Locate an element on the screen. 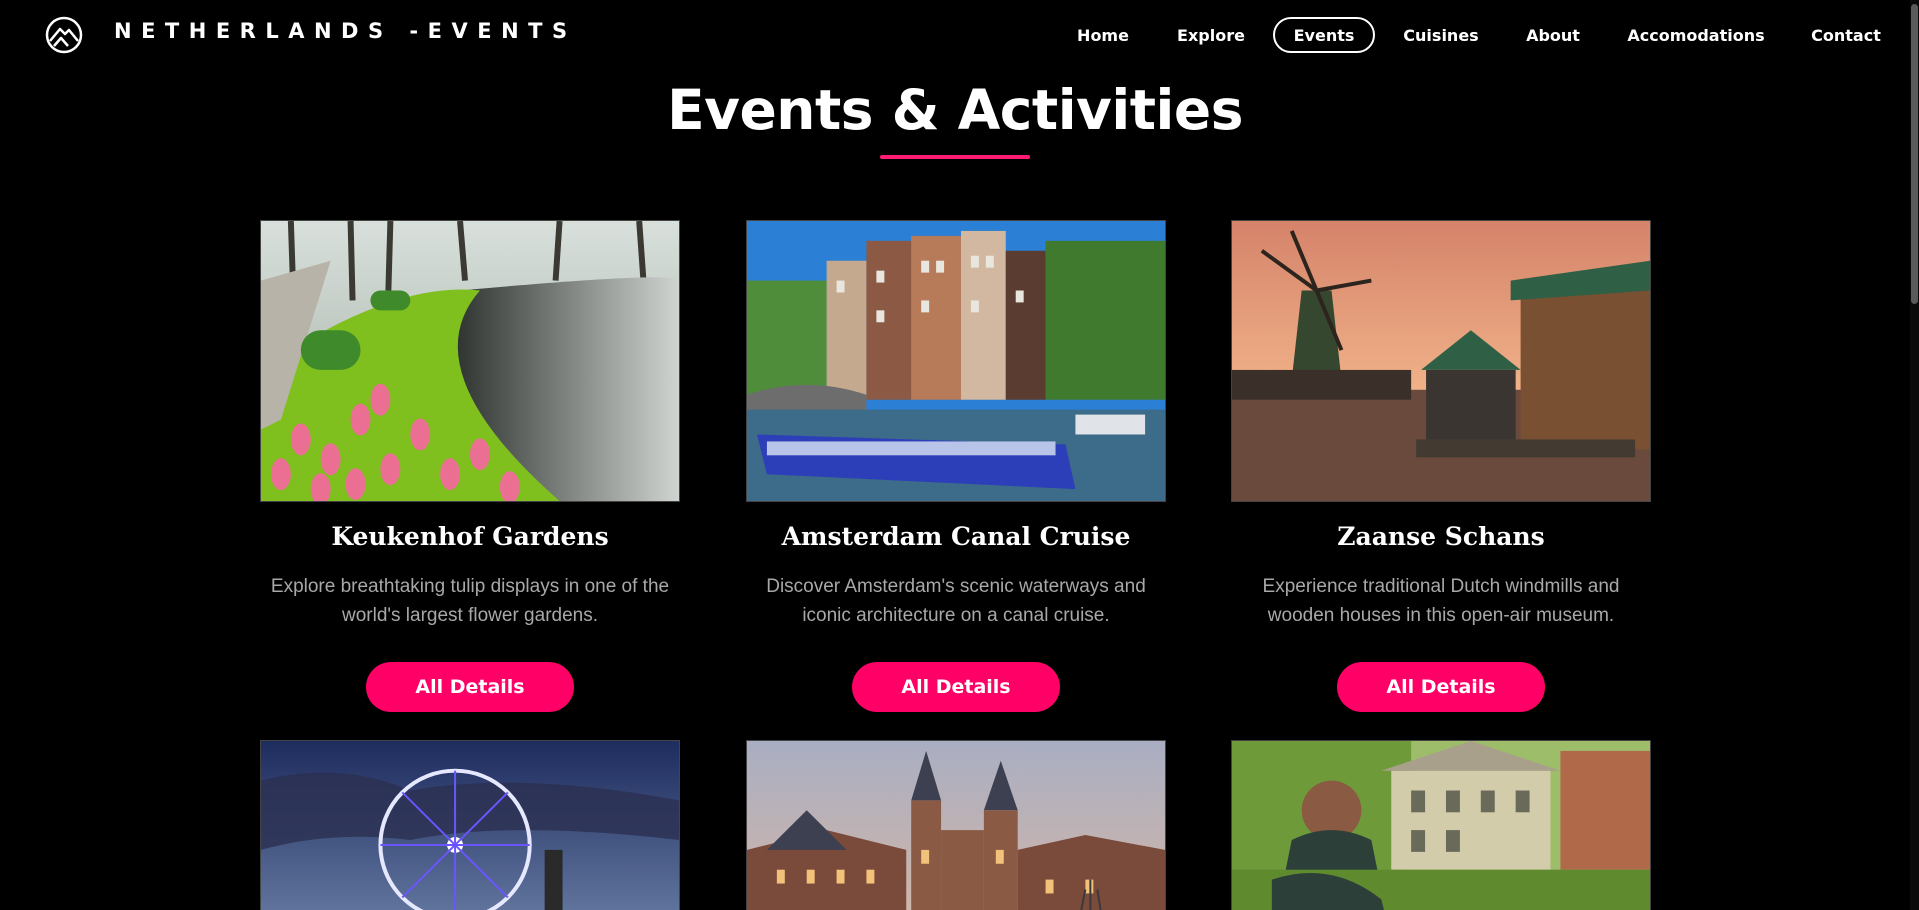 This screenshot has height=910, width=1919. page-title: Events & Activities is located at coordinates (955, 110).